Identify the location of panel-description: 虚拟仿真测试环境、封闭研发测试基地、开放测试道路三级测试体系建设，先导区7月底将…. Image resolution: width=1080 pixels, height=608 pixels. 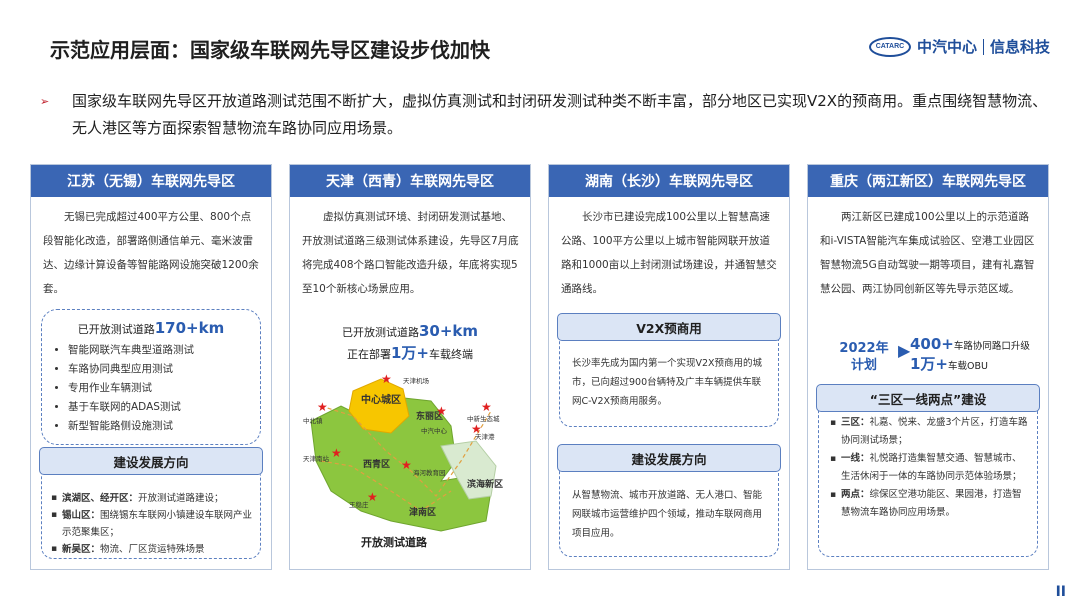
(410, 253).